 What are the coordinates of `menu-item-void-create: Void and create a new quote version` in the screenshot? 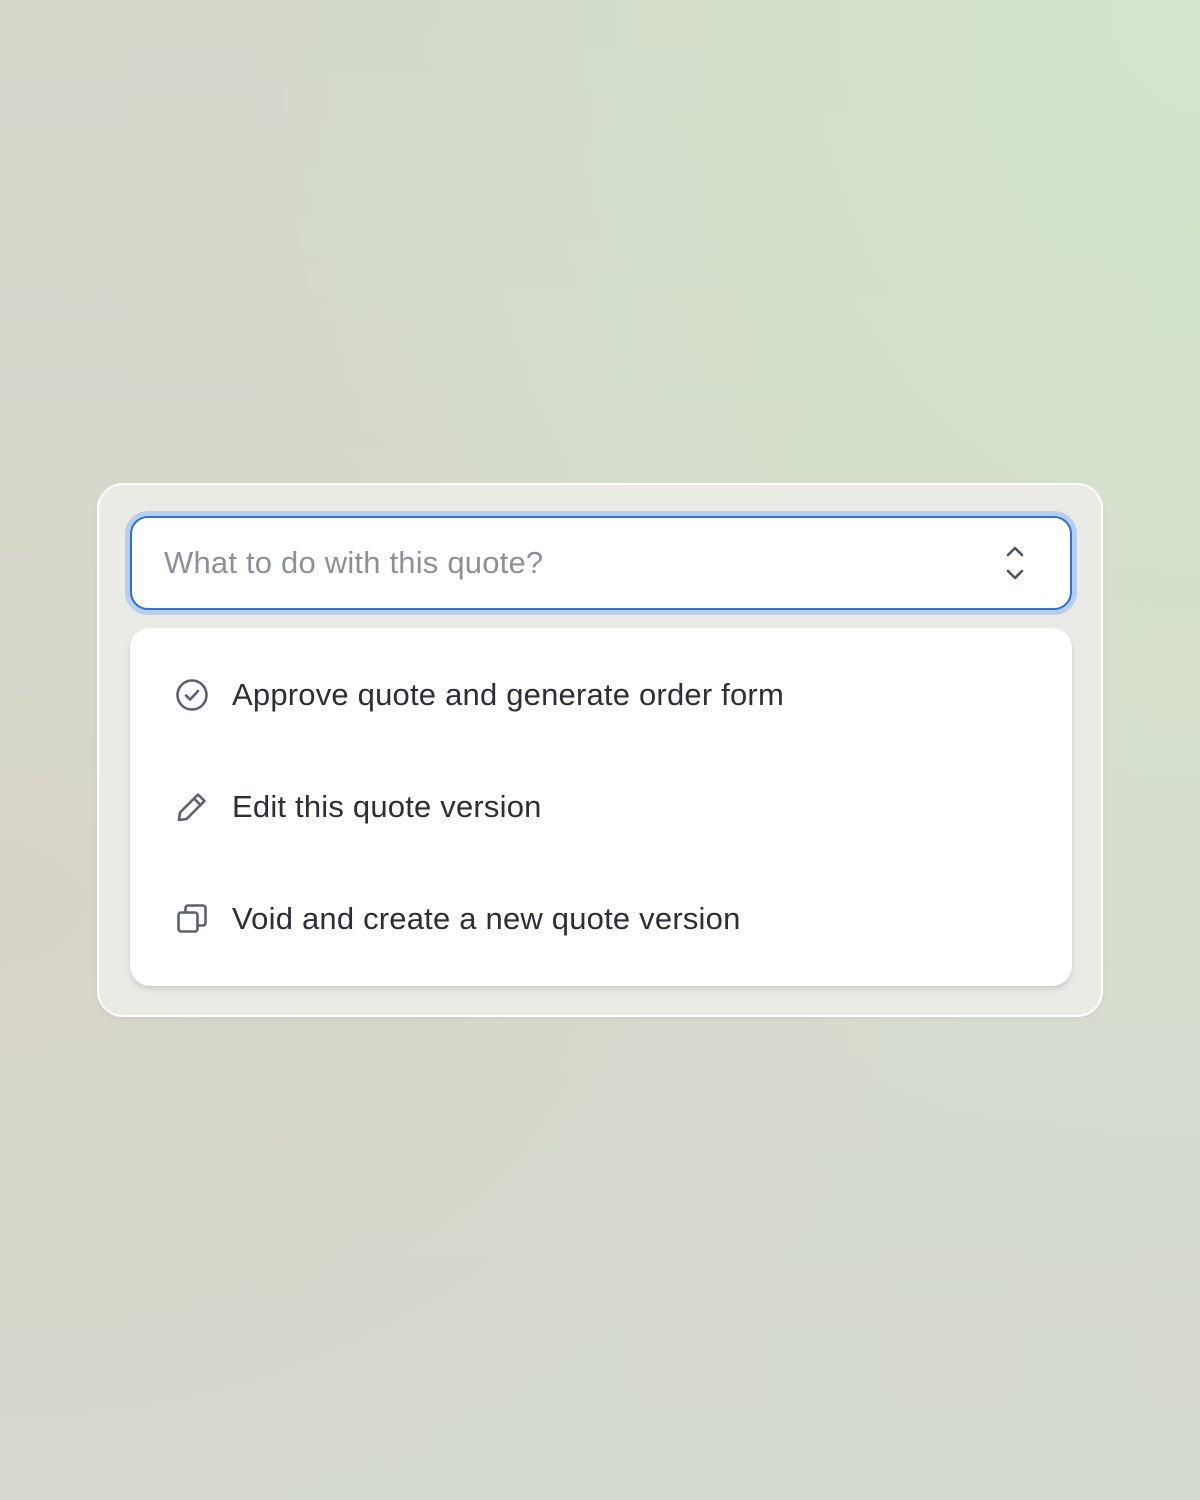 It's located at (601, 919).